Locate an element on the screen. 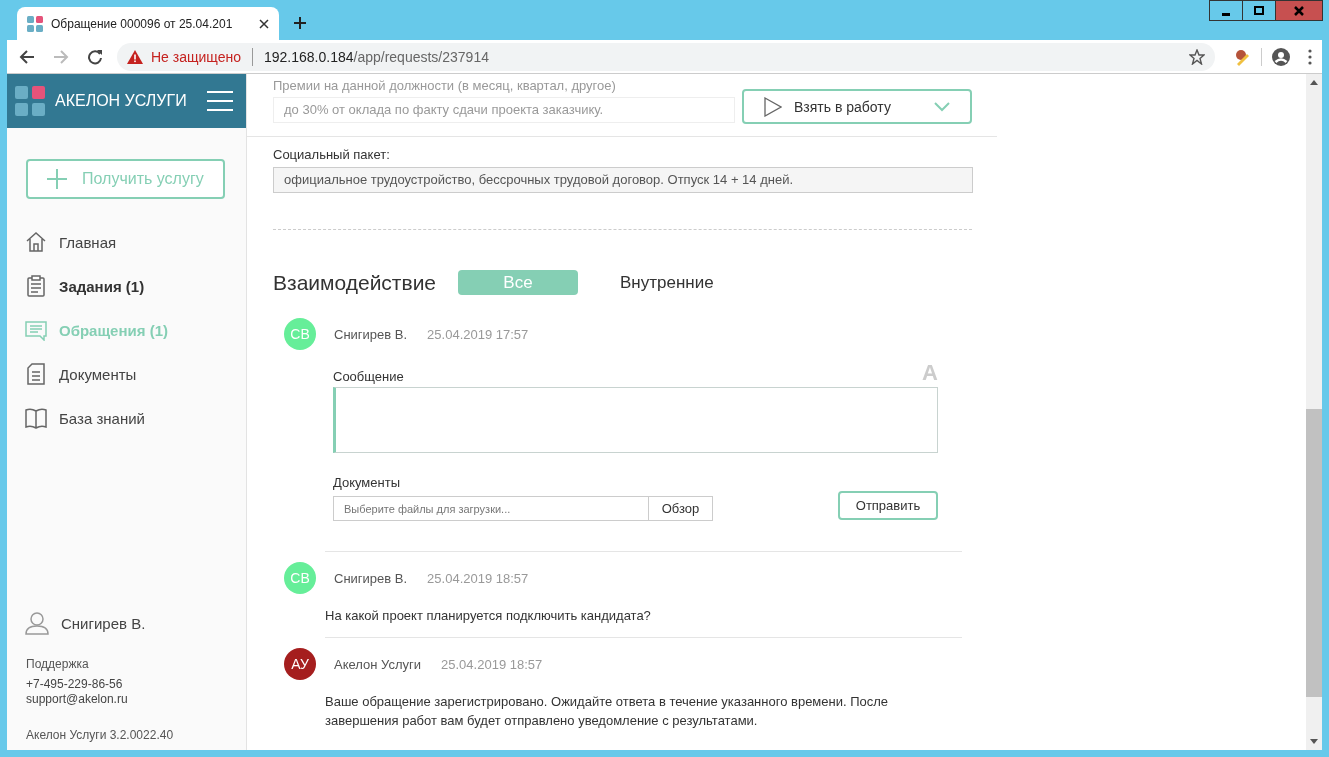 This screenshot has height=757, width=1329. nav-item: База знаний is located at coordinates (126, 418).